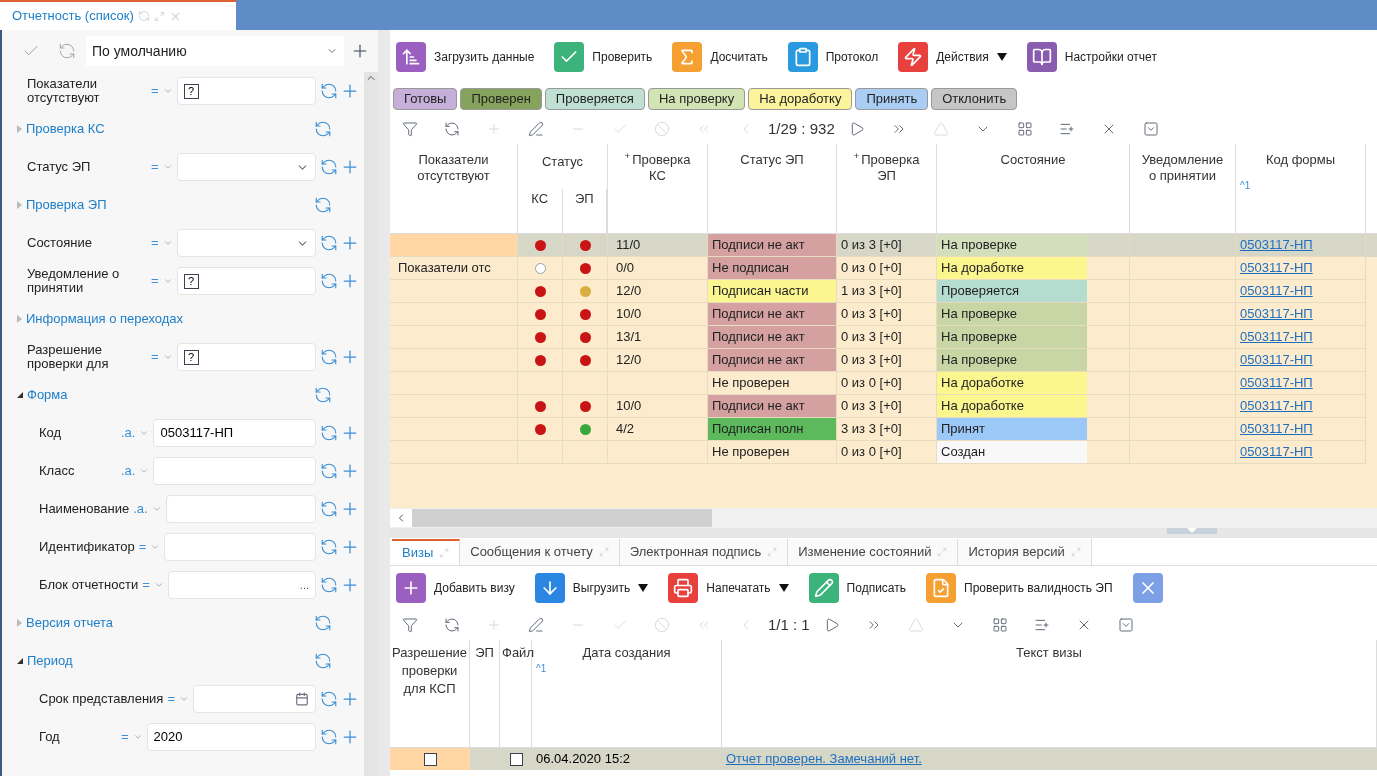  Describe the element at coordinates (1300, 160) in the screenshot. I see `column-header: Код формы` at that location.